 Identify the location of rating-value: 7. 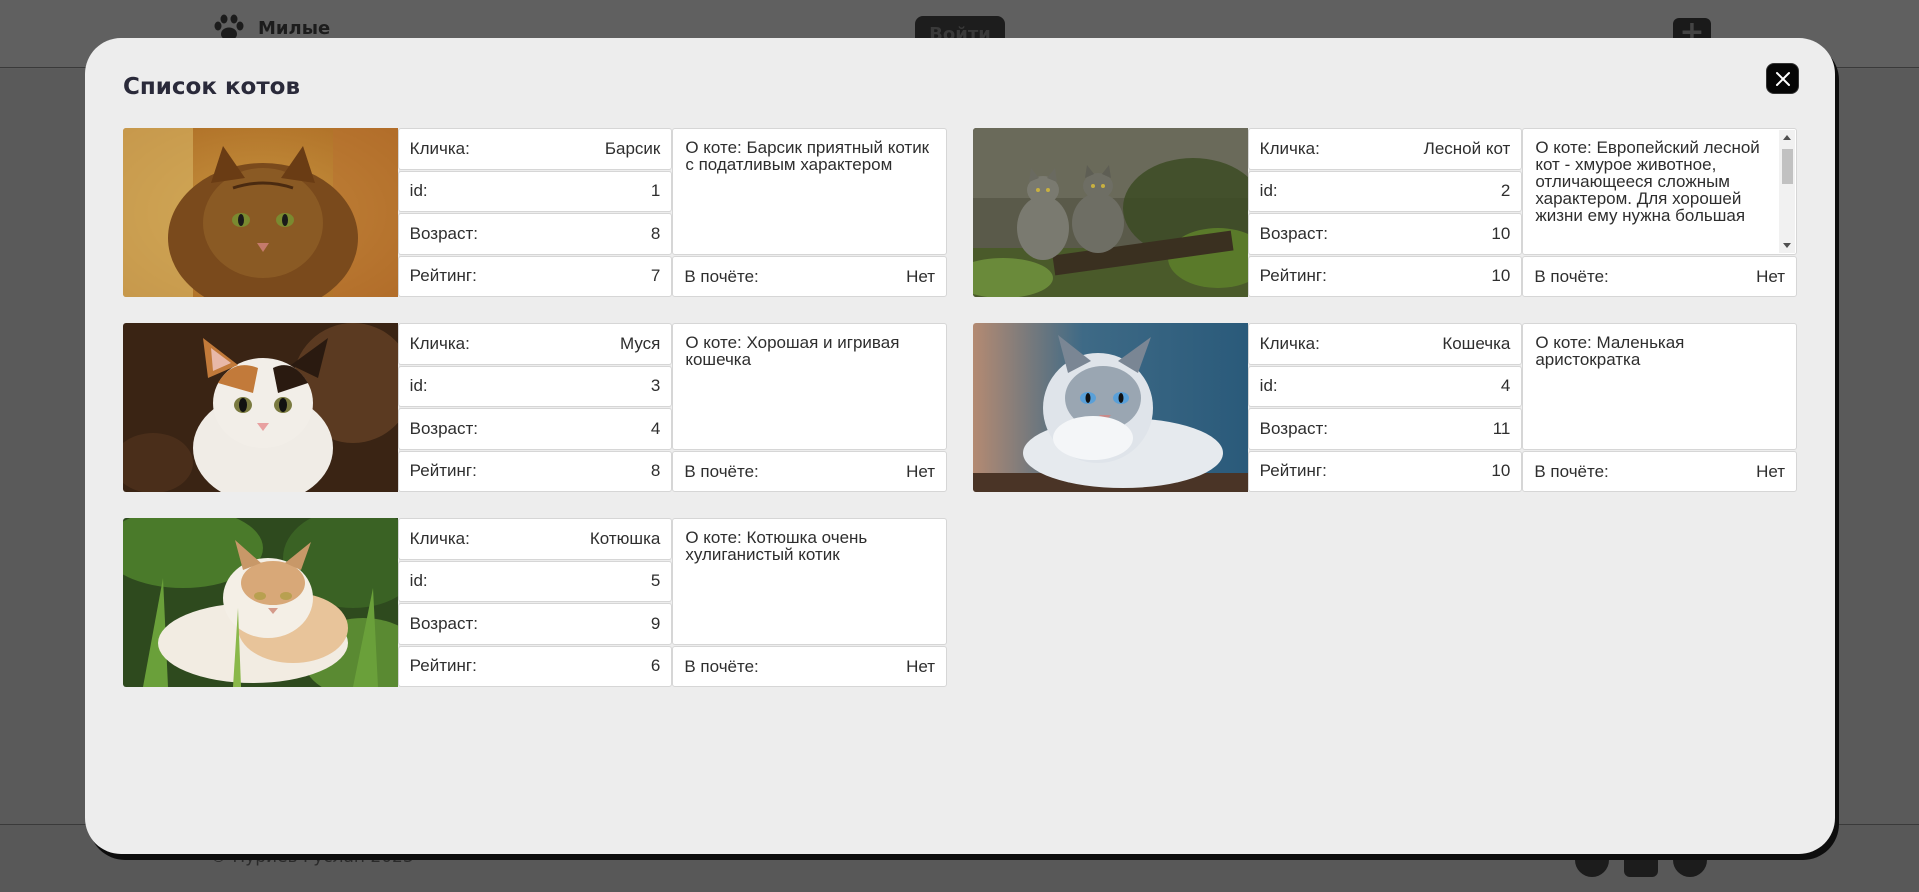
(655, 276).